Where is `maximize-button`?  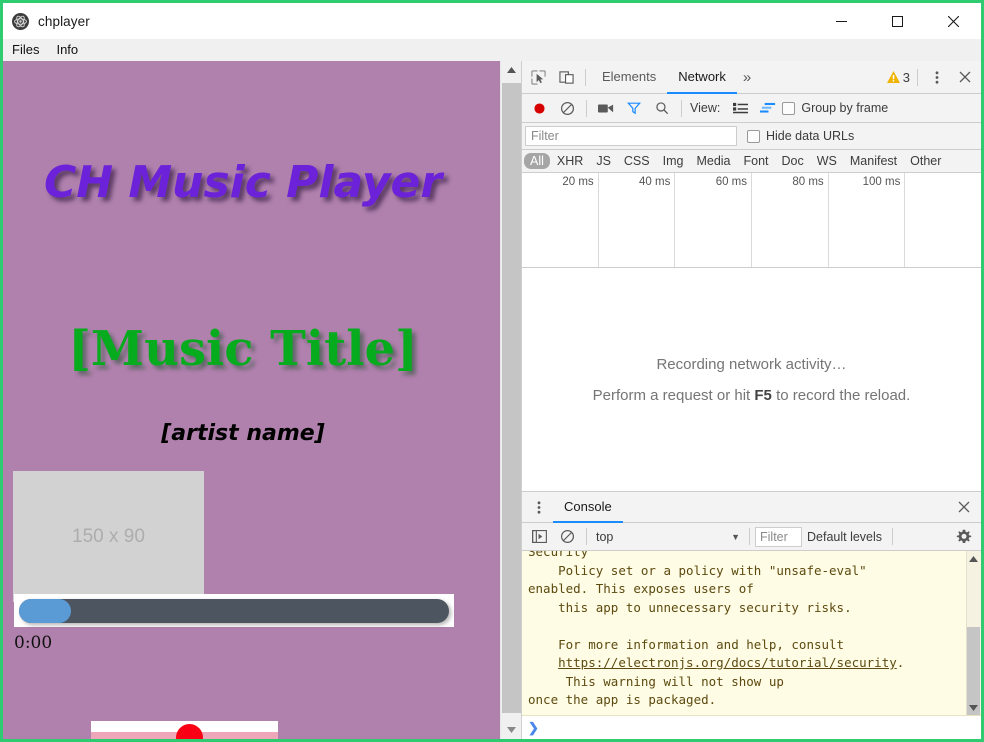
maximize-button is located at coordinates (897, 21).